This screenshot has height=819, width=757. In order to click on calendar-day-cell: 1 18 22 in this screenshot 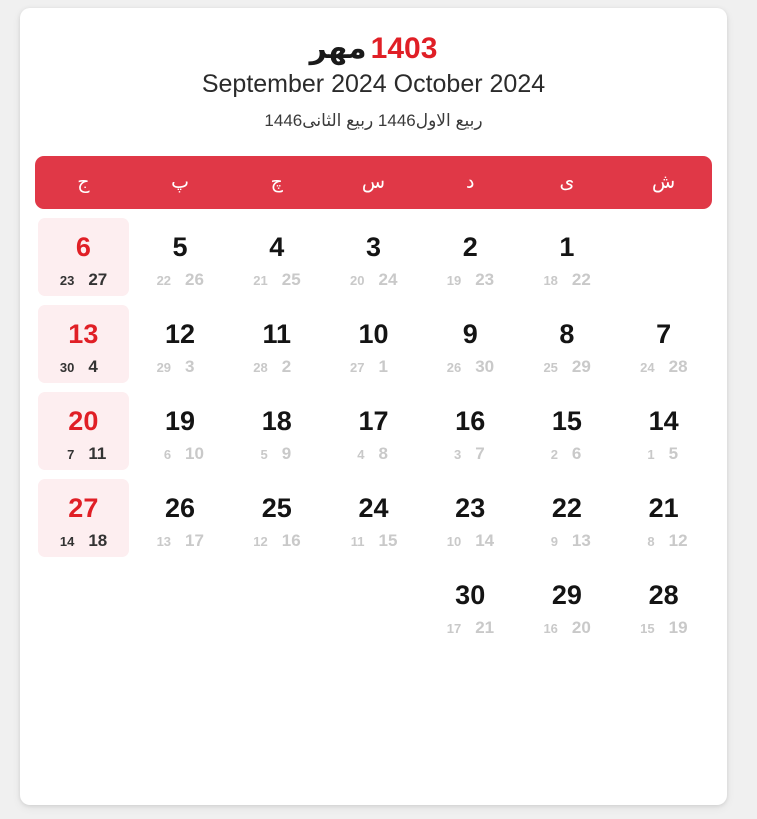, I will do `click(567, 261)`.